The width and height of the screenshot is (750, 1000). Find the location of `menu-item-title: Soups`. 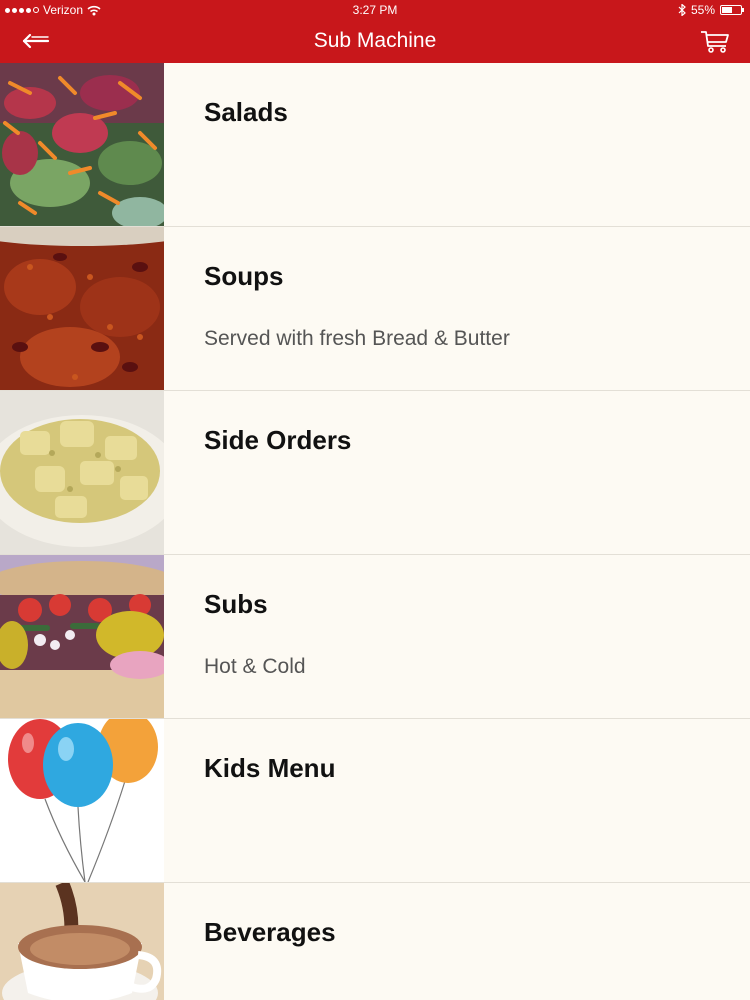

menu-item-title: Soups is located at coordinates (244, 276).